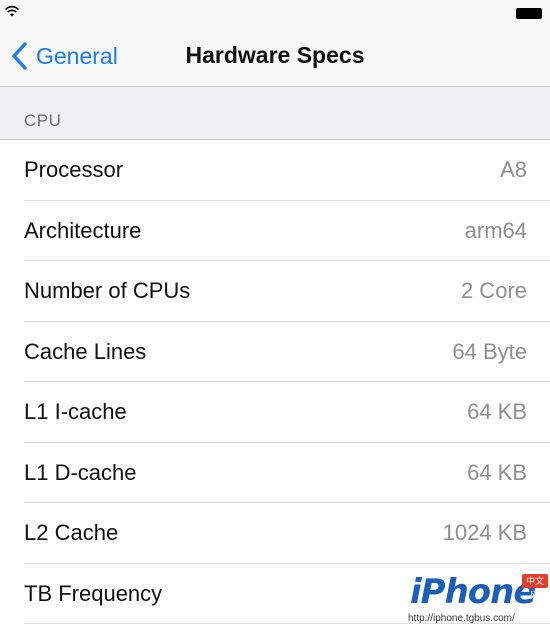 The height and width of the screenshot is (630, 550). Describe the element at coordinates (495, 230) in the screenshot. I see `row-value: arm64` at that location.